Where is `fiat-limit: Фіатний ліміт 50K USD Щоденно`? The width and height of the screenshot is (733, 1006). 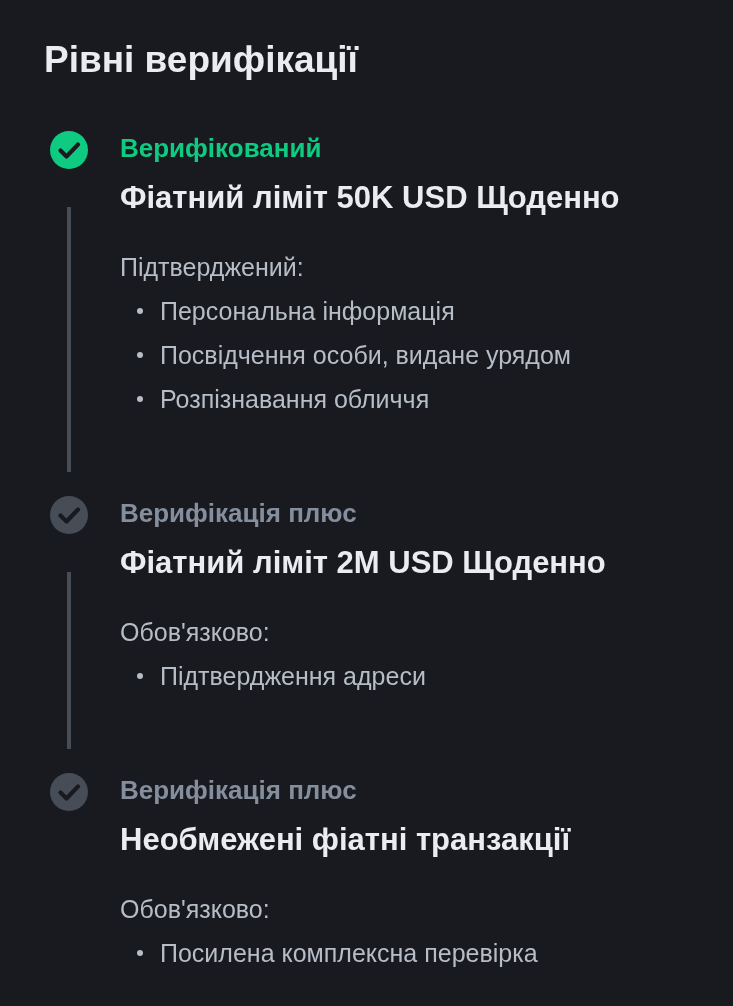 fiat-limit: Фіатний ліміт 50K USD Щоденно is located at coordinates (370, 198).